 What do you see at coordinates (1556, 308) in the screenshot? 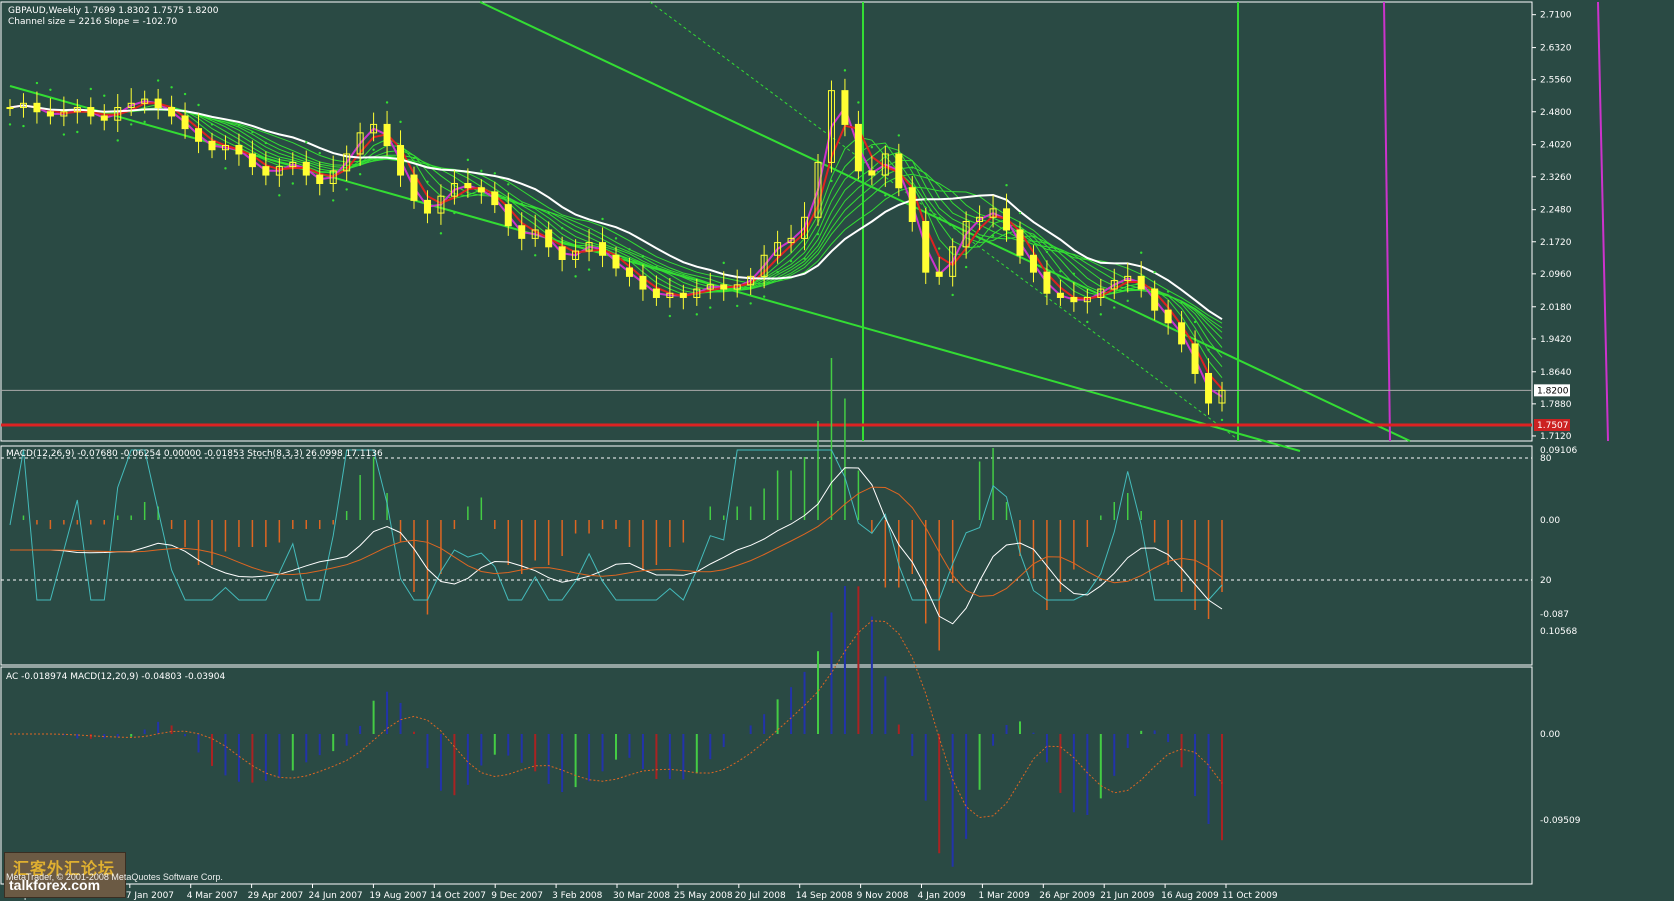
I see `price-tick-label: 2.0180` at bounding box center [1556, 308].